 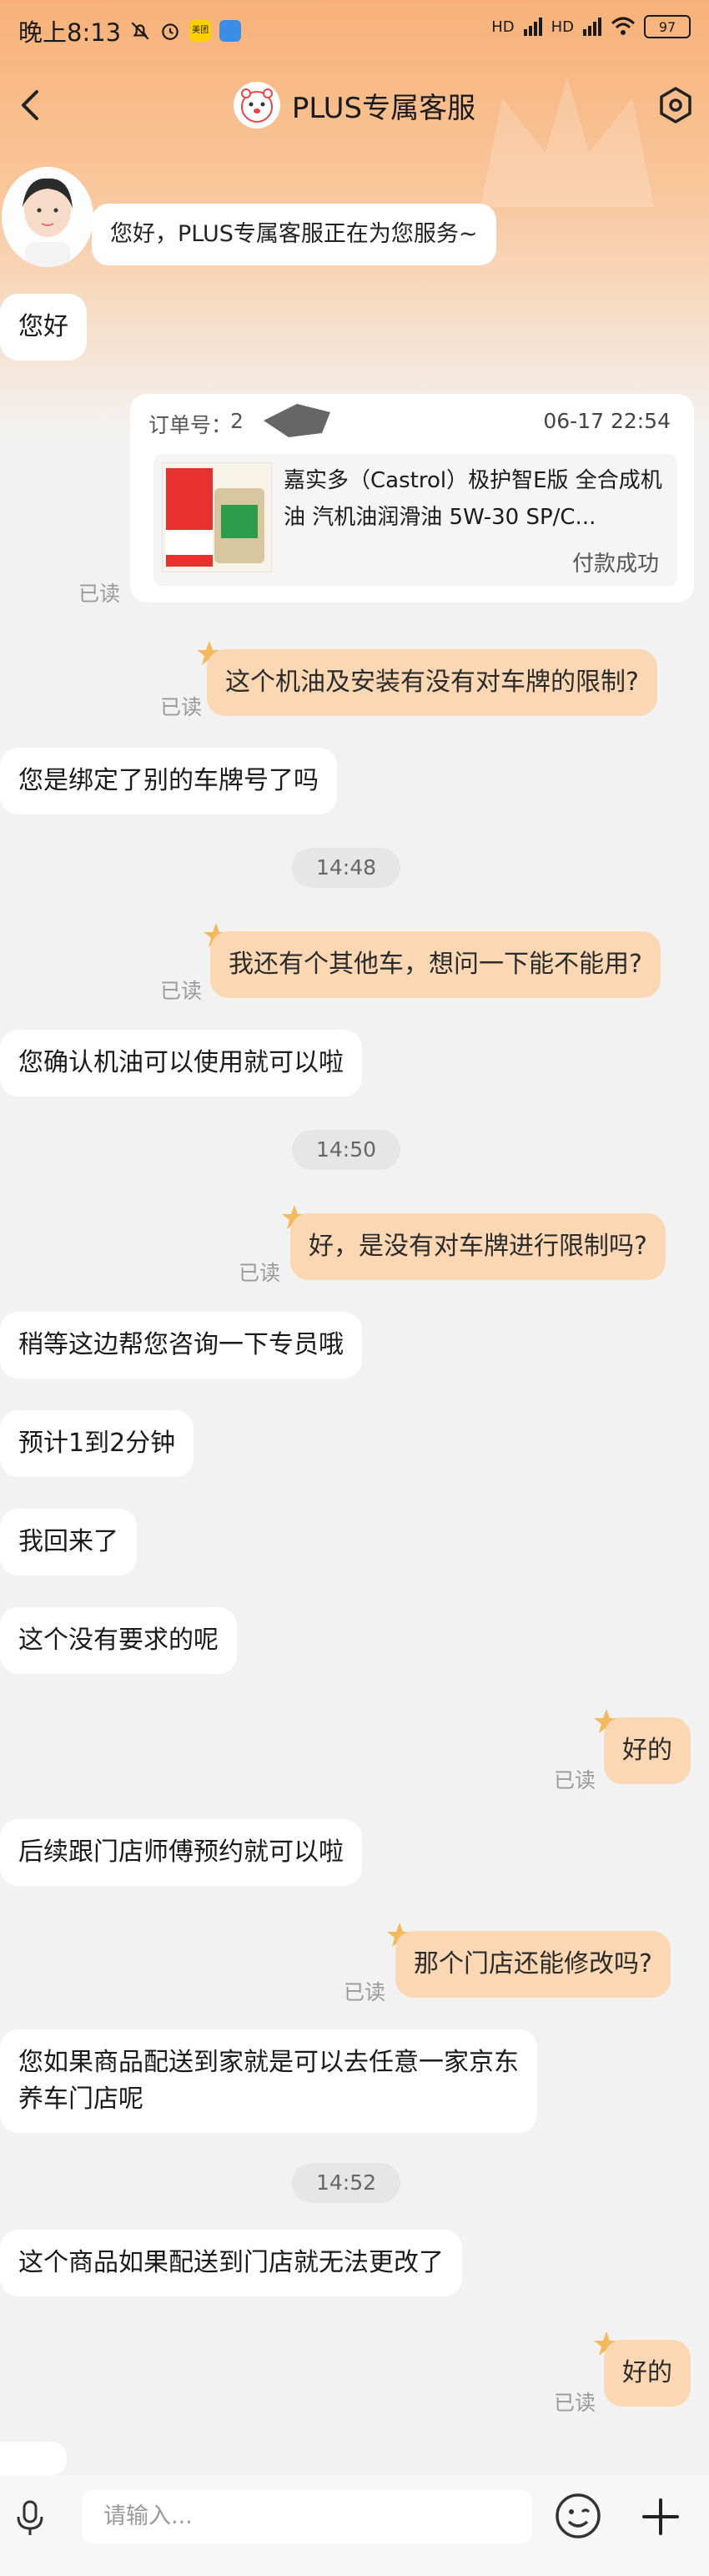 What do you see at coordinates (70, 32) in the screenshot?
I see `status-time: 晚上8:13` at bounding box center [70, 32].